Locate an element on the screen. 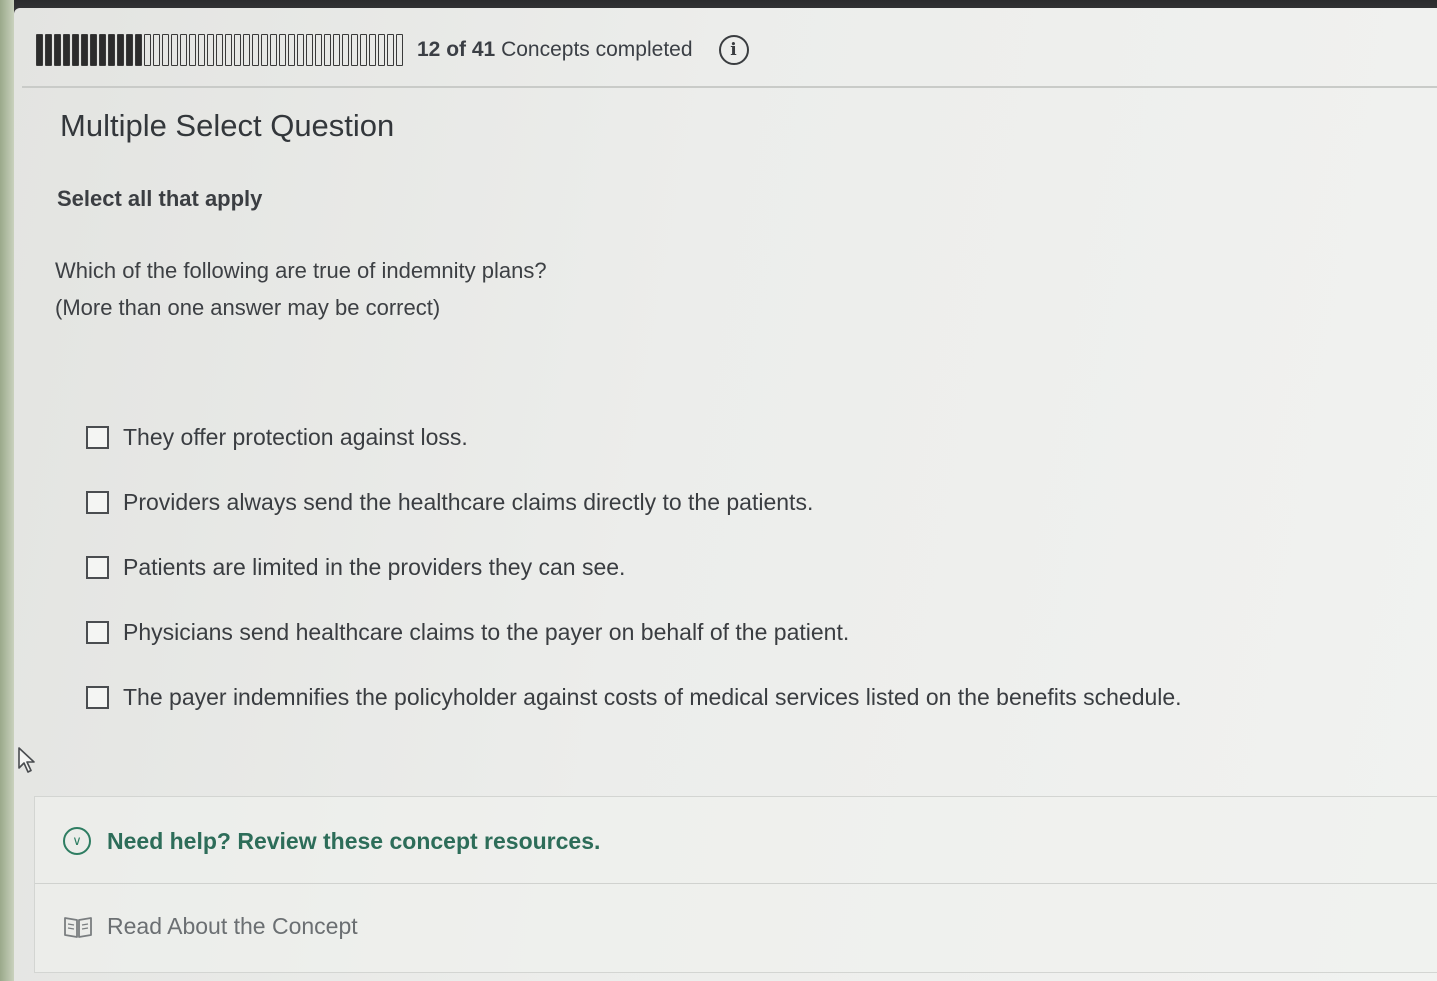  progress-text: 12 of 41 Concepts completed is located at coordinates (555, 50).